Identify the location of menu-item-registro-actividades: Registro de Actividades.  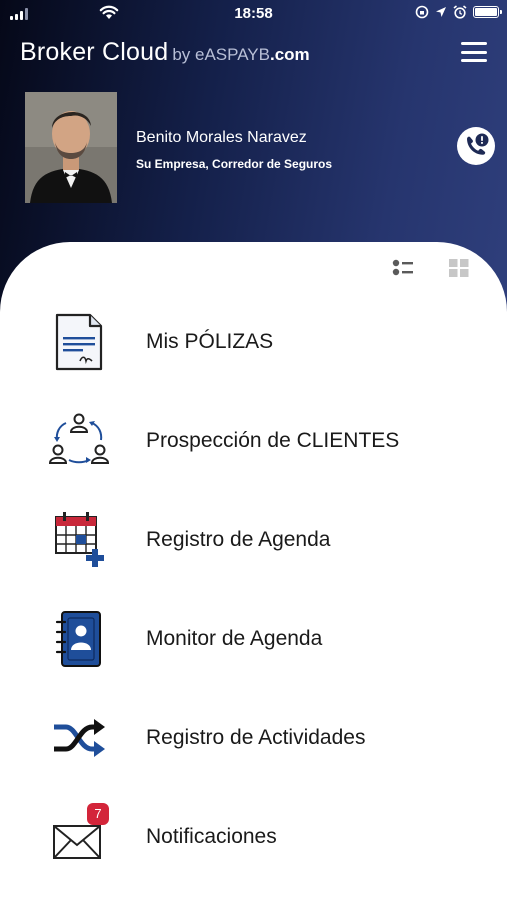
(253, 737).